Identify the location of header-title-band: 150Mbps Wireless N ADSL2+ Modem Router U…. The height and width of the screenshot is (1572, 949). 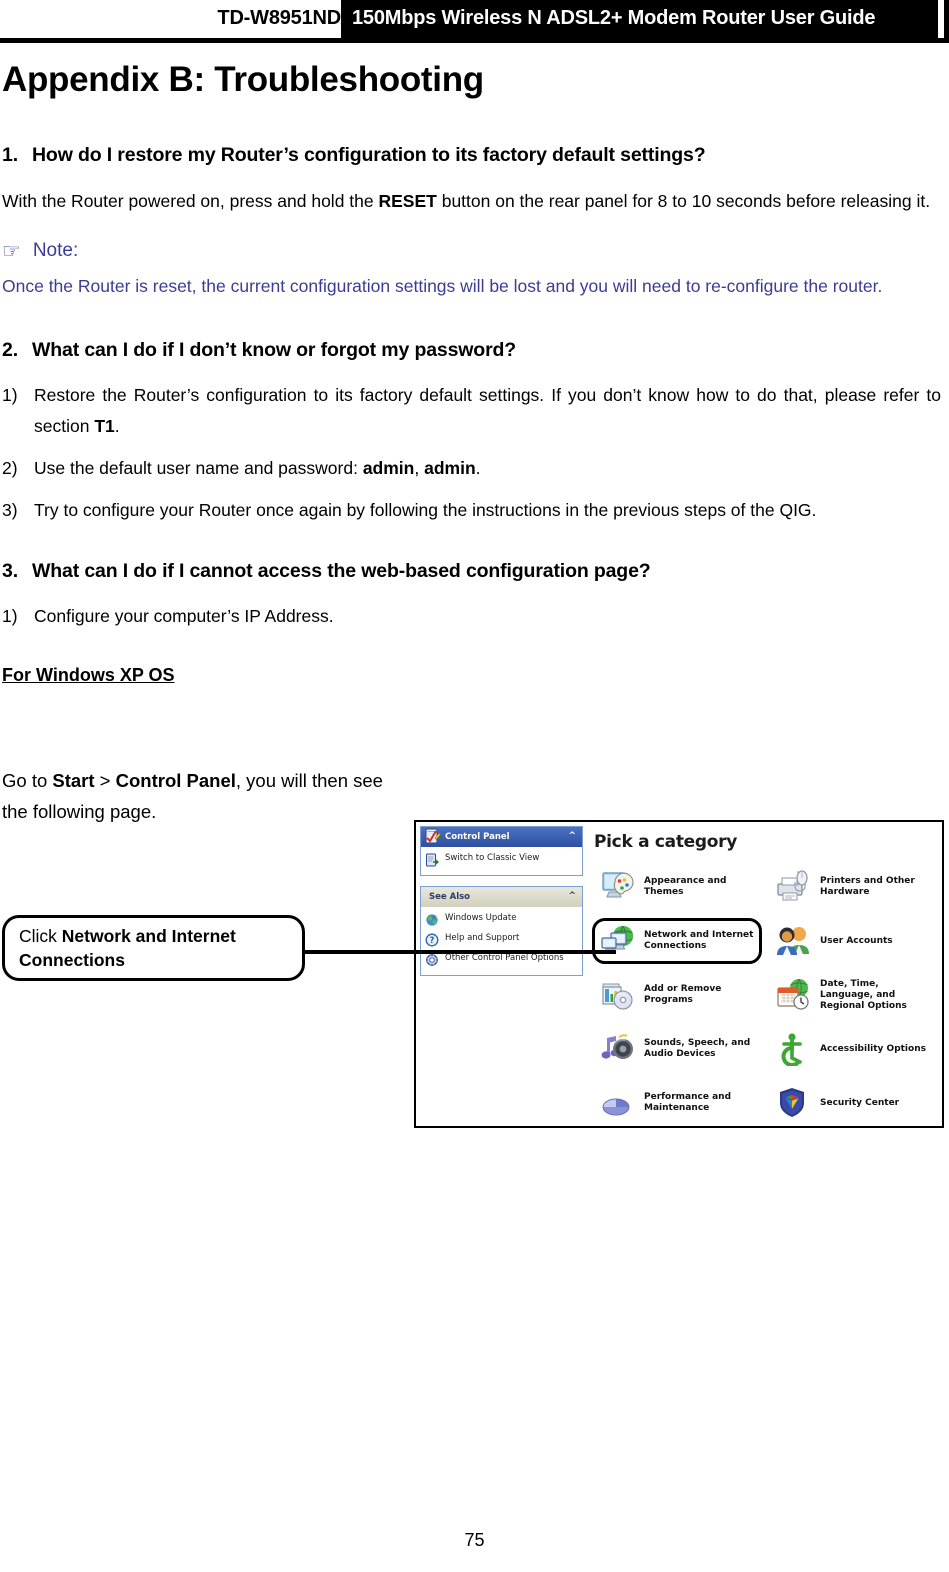
(639, 19).